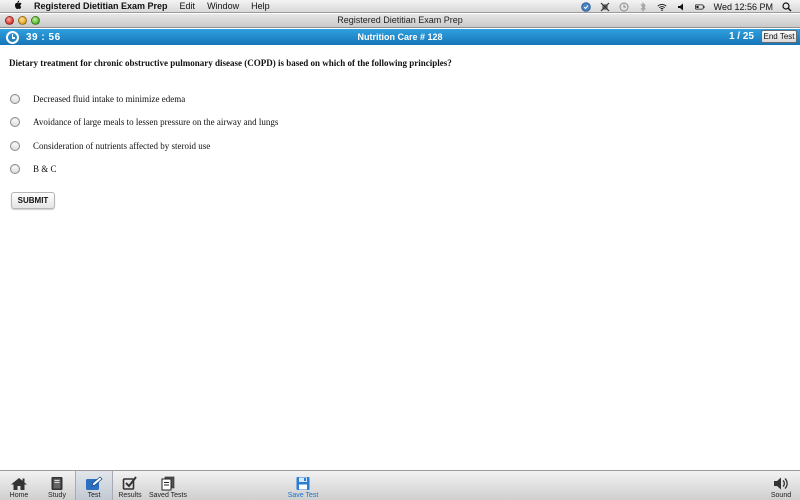 This screenshot has width=800, height=500. I want to click on menu-clock: Wed 12:56 PM, so click(743, 7).